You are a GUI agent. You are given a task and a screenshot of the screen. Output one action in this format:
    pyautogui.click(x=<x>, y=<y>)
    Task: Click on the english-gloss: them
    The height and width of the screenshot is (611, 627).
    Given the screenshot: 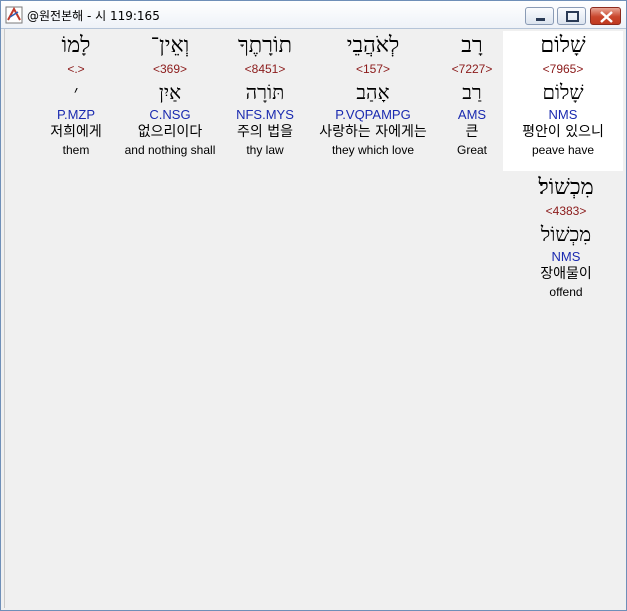 What is the action you would take?
    pyautogui.click(x=76, y=150)
    